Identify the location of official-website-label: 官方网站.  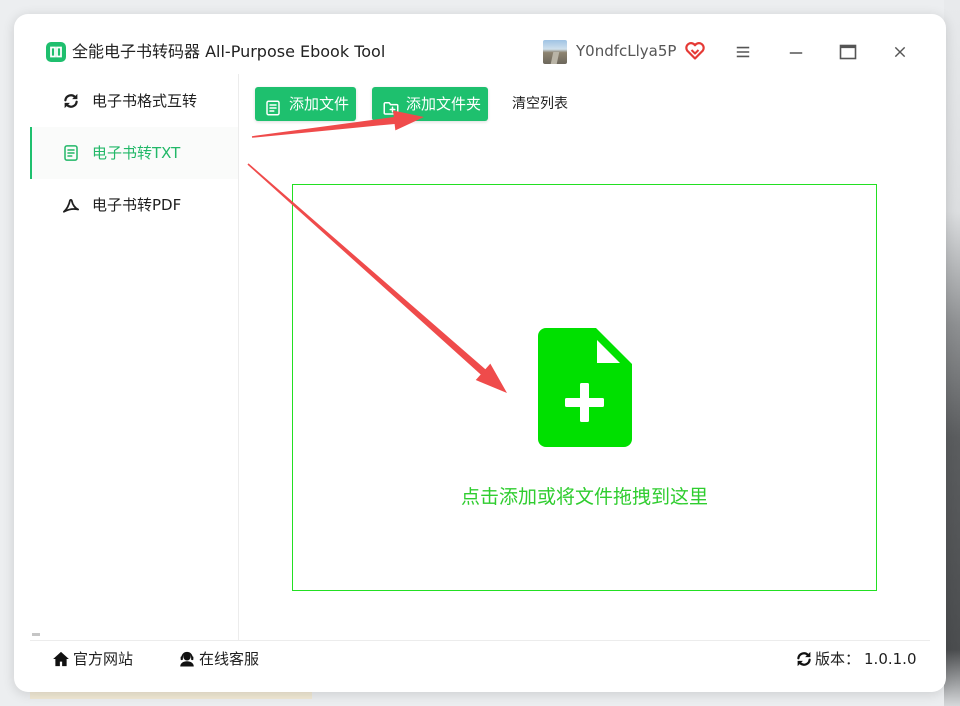
(103, 659).